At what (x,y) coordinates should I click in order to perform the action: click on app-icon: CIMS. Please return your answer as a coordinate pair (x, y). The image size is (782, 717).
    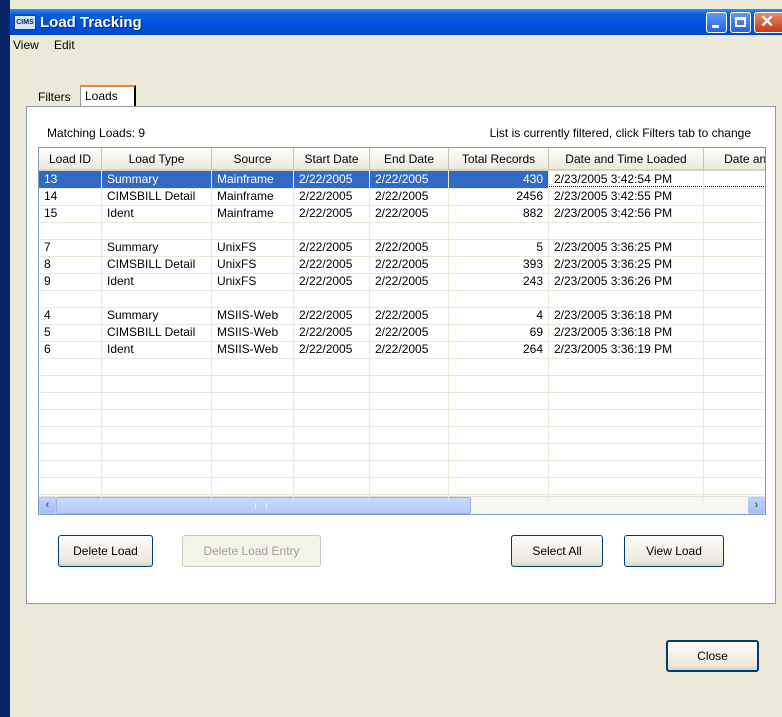
    Looking at the image, I should click on (25, 22).